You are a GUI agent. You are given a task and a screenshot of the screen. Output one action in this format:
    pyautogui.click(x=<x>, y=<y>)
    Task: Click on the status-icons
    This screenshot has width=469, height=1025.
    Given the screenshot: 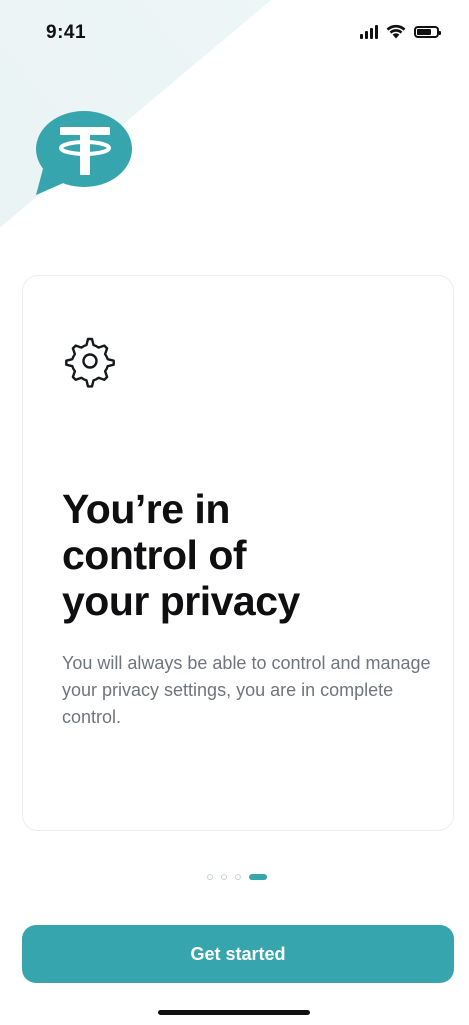 What is the action you would take?
    pyautogui.click(x=400, y=31)
    